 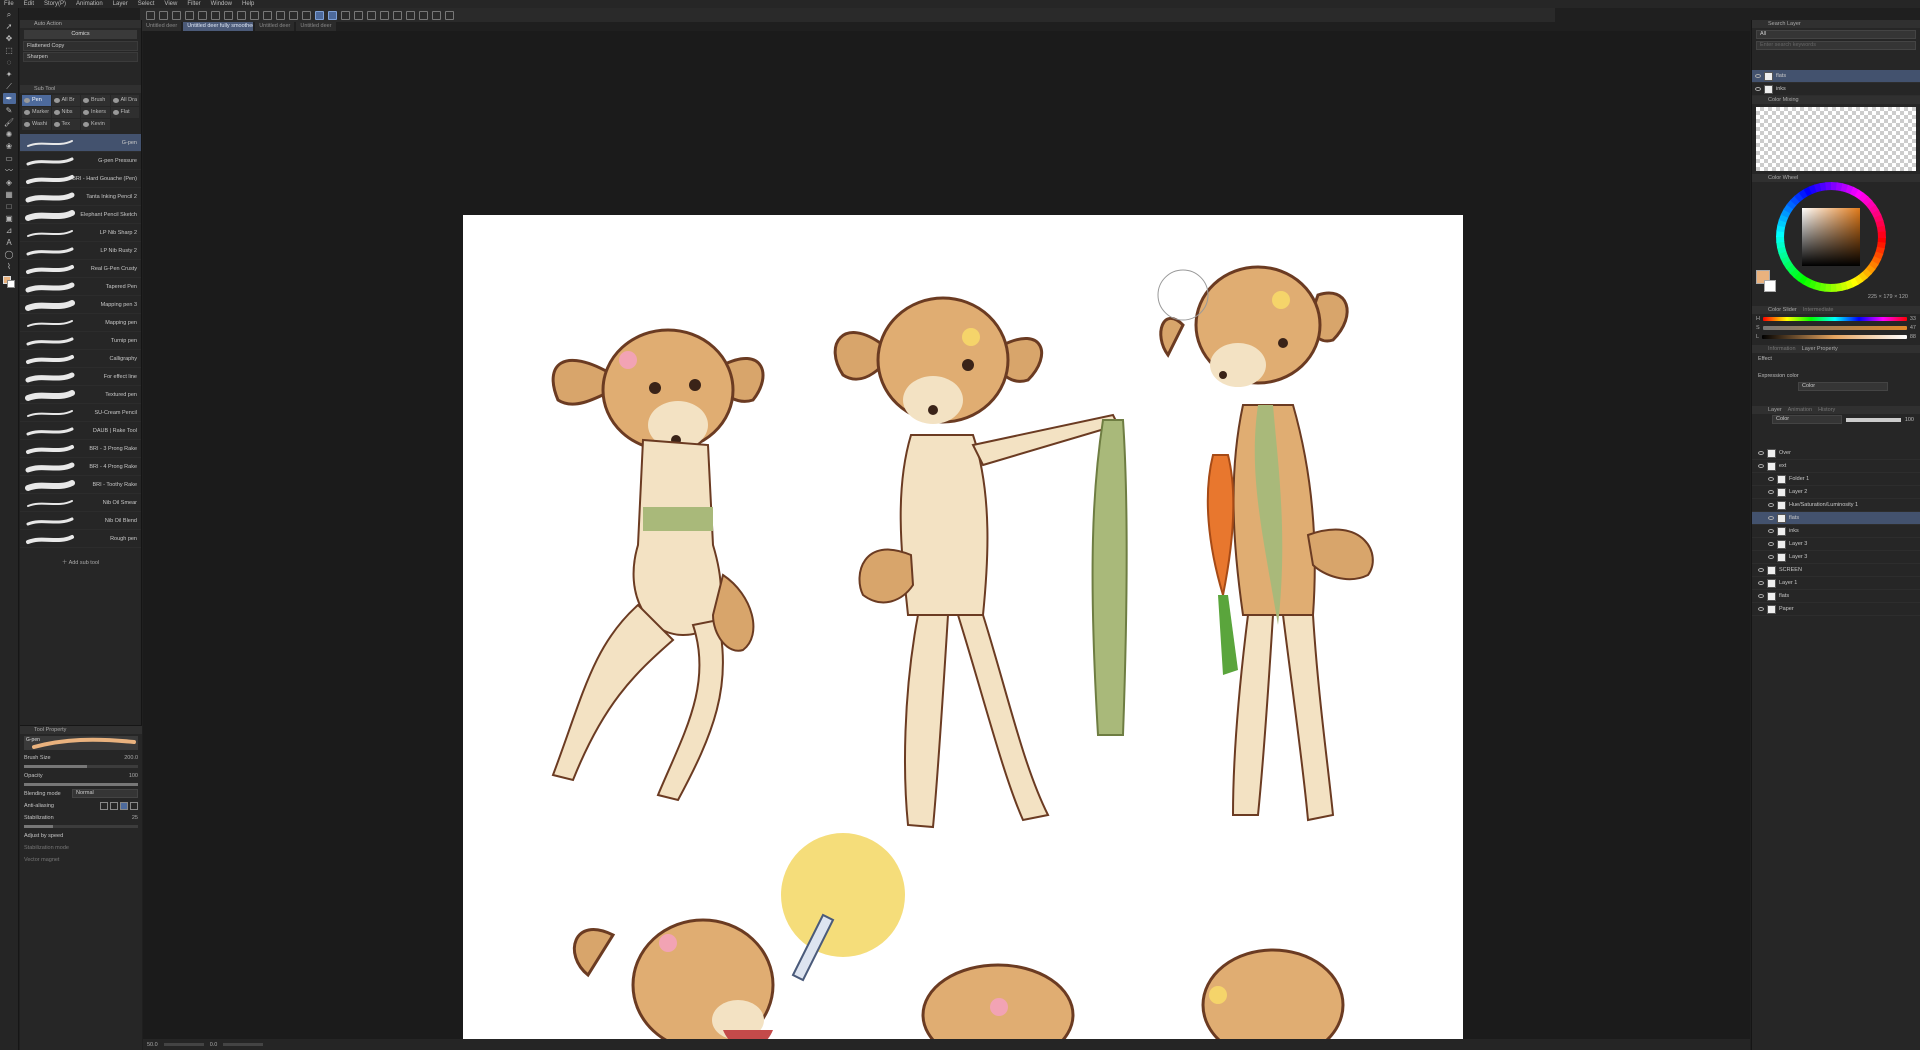 I want to click on opacity-row: Opacity 100, so click(x=81, y=775).